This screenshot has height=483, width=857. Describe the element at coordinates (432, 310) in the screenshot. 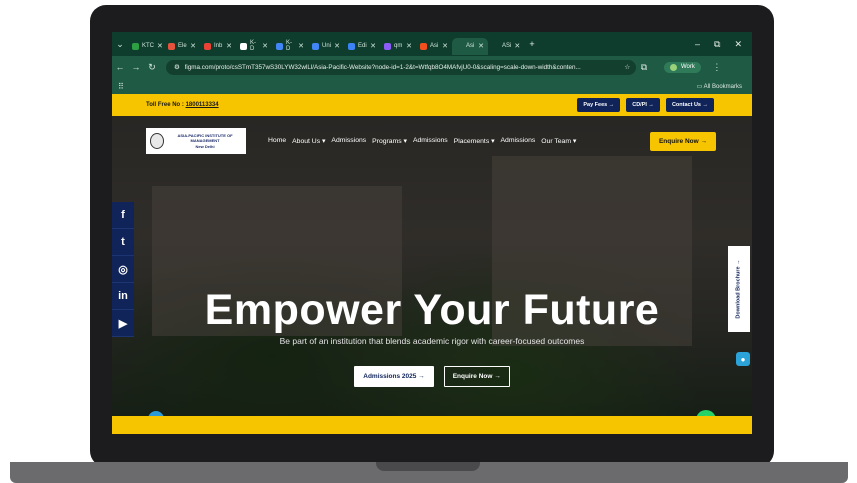

I see `hero-headline: Empower Your Future` at that location.